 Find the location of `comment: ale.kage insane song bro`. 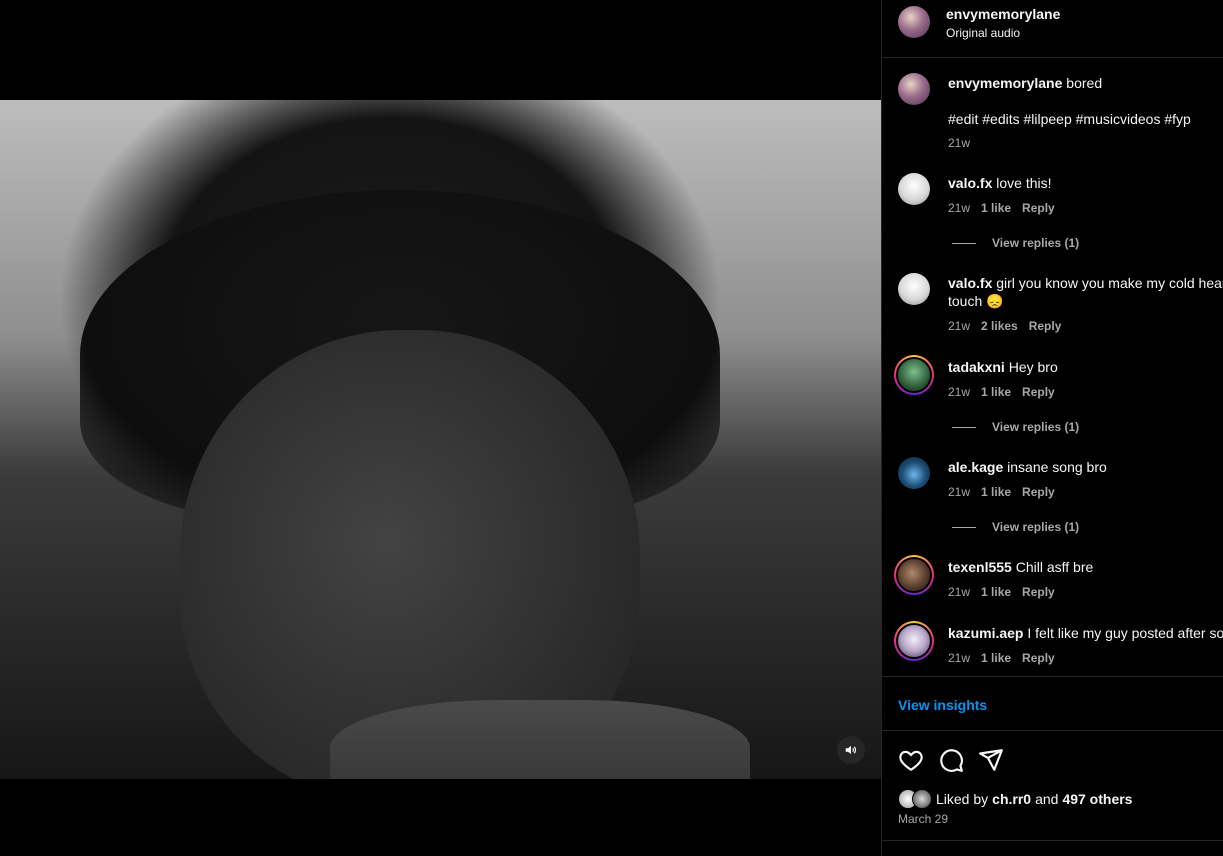

comment: ale.kage insane song bro is located at coordinates (1027, 467).